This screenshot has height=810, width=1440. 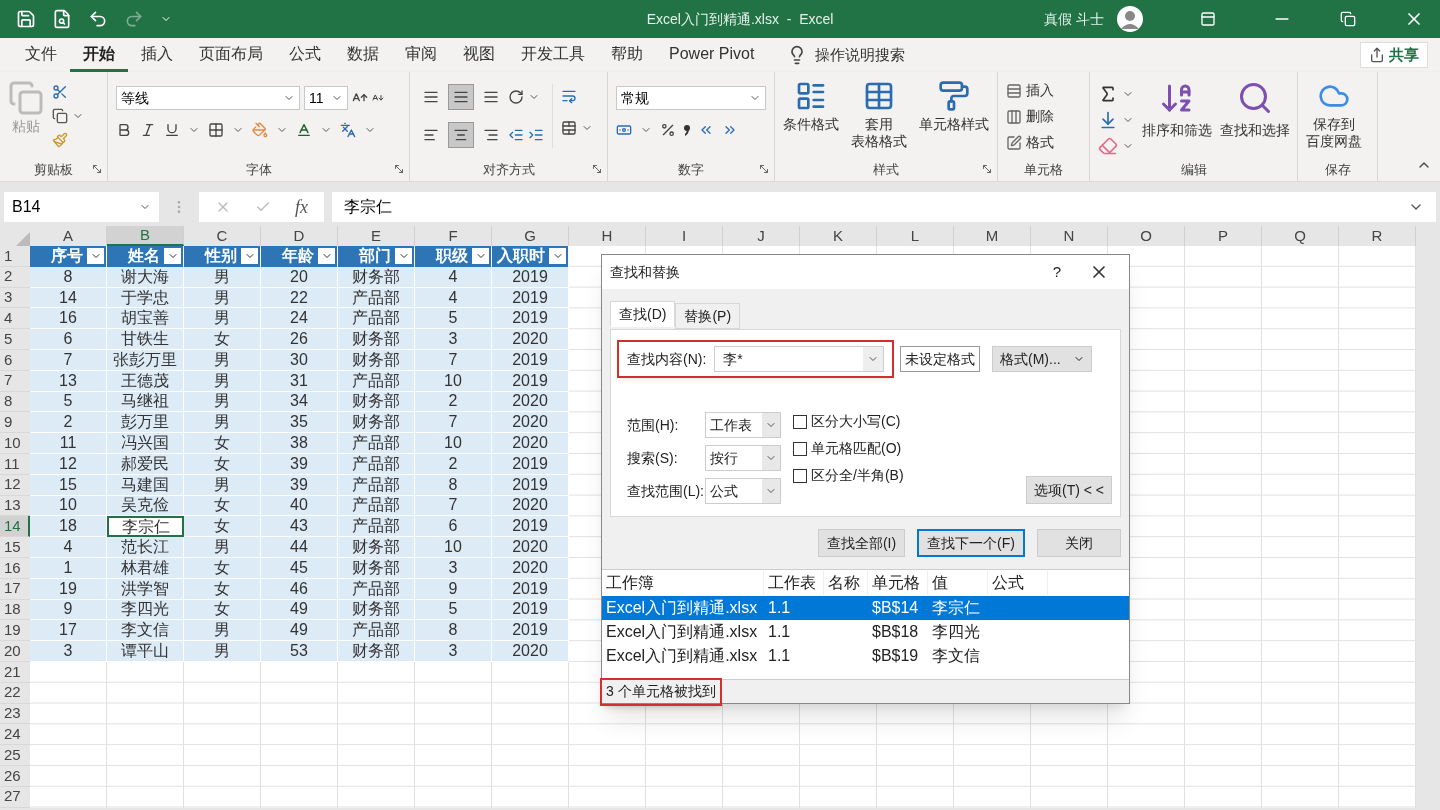 I want to click on result-row: Excel入门到精通.xlsx 1.1 $B$18 李四光, so click(x=865, y=632).